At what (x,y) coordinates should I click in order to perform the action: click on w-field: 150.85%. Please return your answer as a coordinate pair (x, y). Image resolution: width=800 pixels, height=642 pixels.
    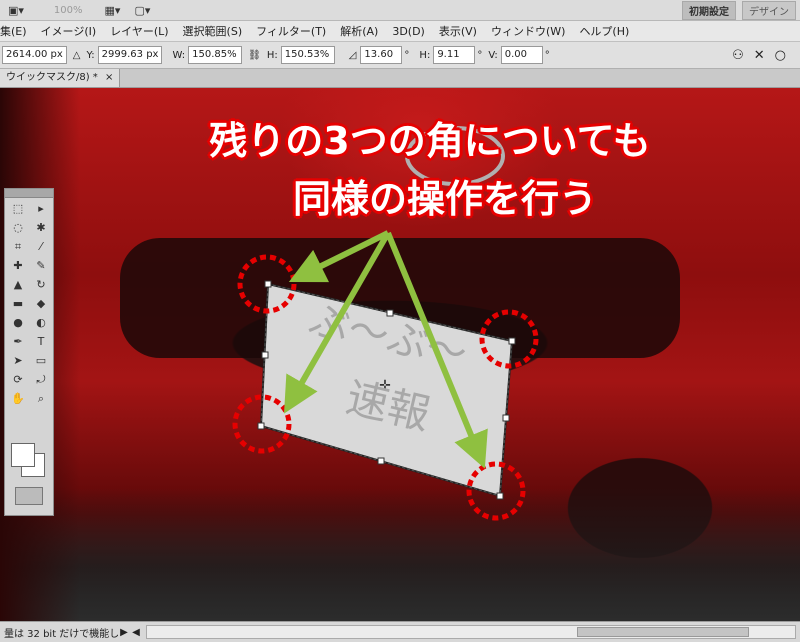
    Looking at the image, I should click on (215, 55).